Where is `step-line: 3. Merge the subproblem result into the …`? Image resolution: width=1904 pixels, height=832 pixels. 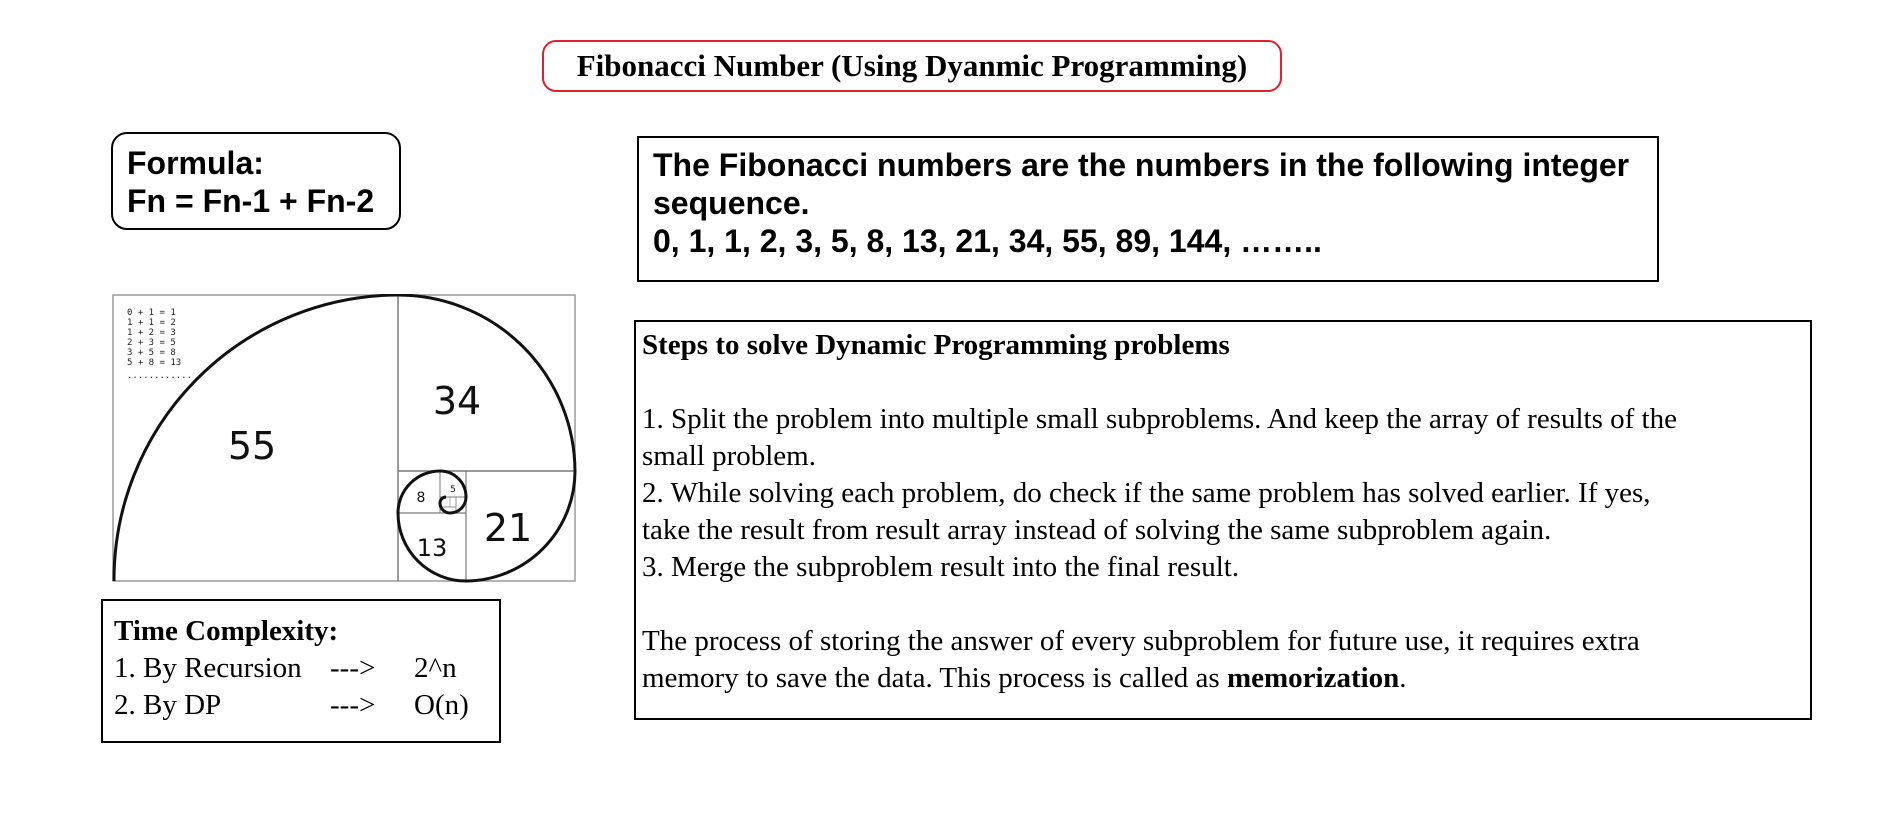
step-line: 3. Merge the subproblem result into the … is located at coordinates (941, 567).